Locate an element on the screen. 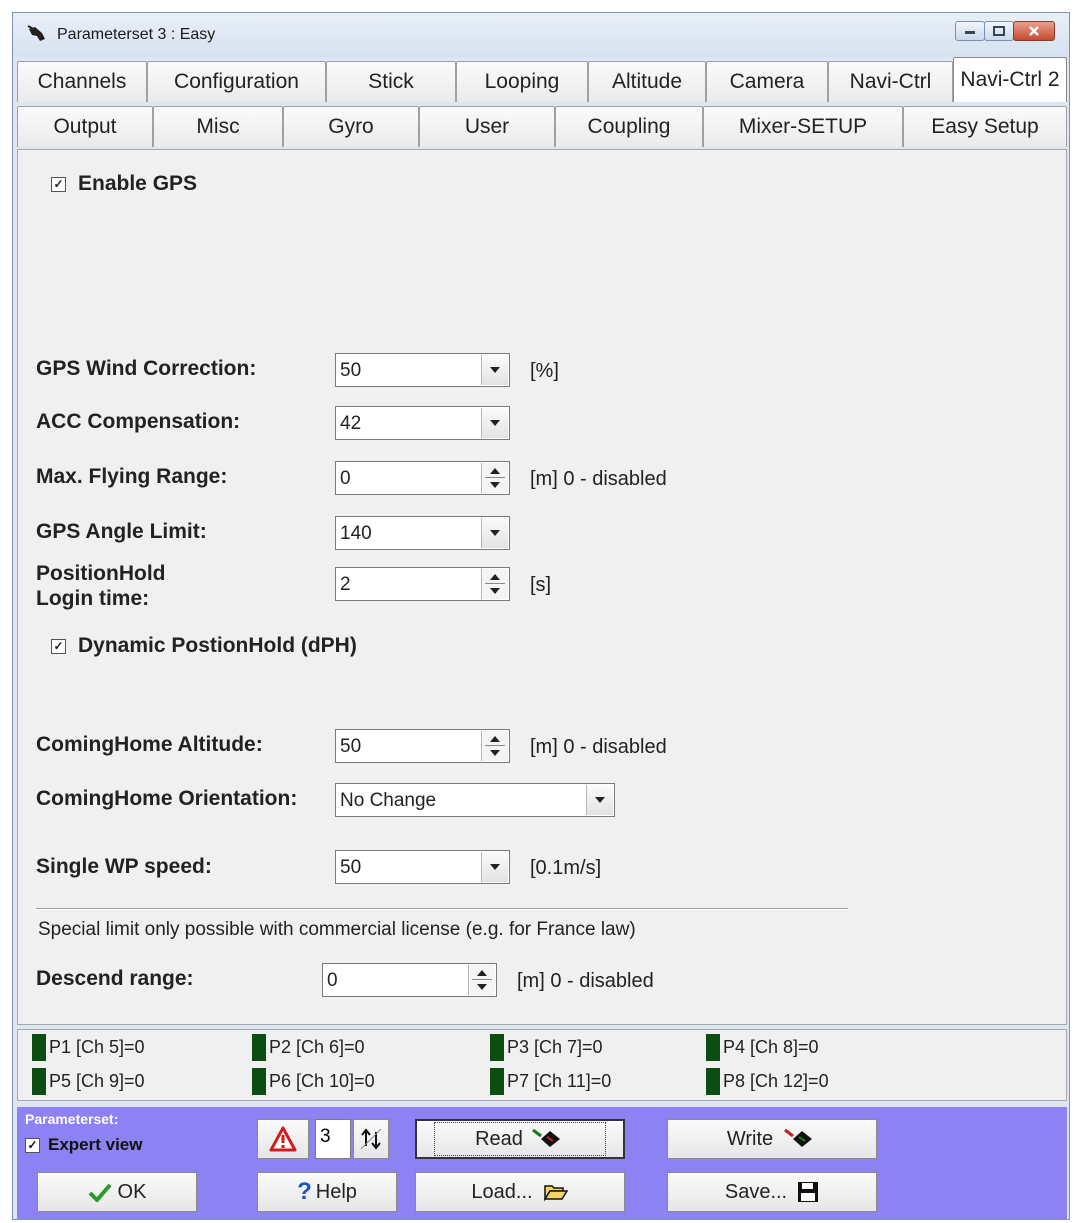 This screenshot has width=1074, height=1223. descend-range-spinner: 0 is located at coordinates (409, 980).